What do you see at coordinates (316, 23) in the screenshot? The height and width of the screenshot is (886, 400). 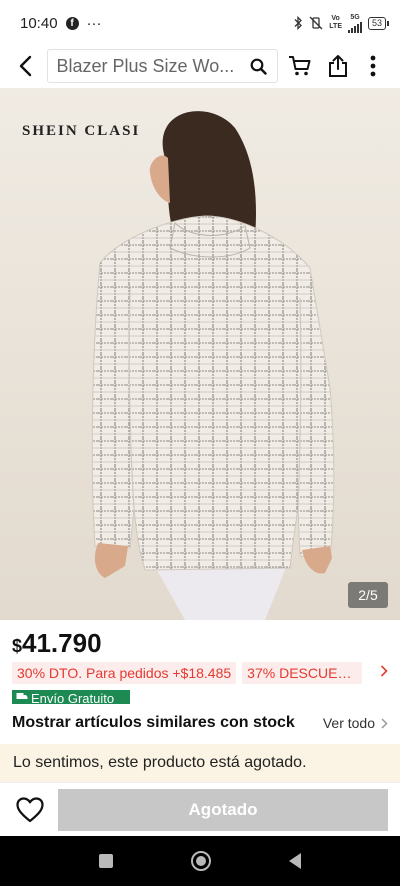 I see `mute-vibrate-icon` at bounding box center [316, 23].